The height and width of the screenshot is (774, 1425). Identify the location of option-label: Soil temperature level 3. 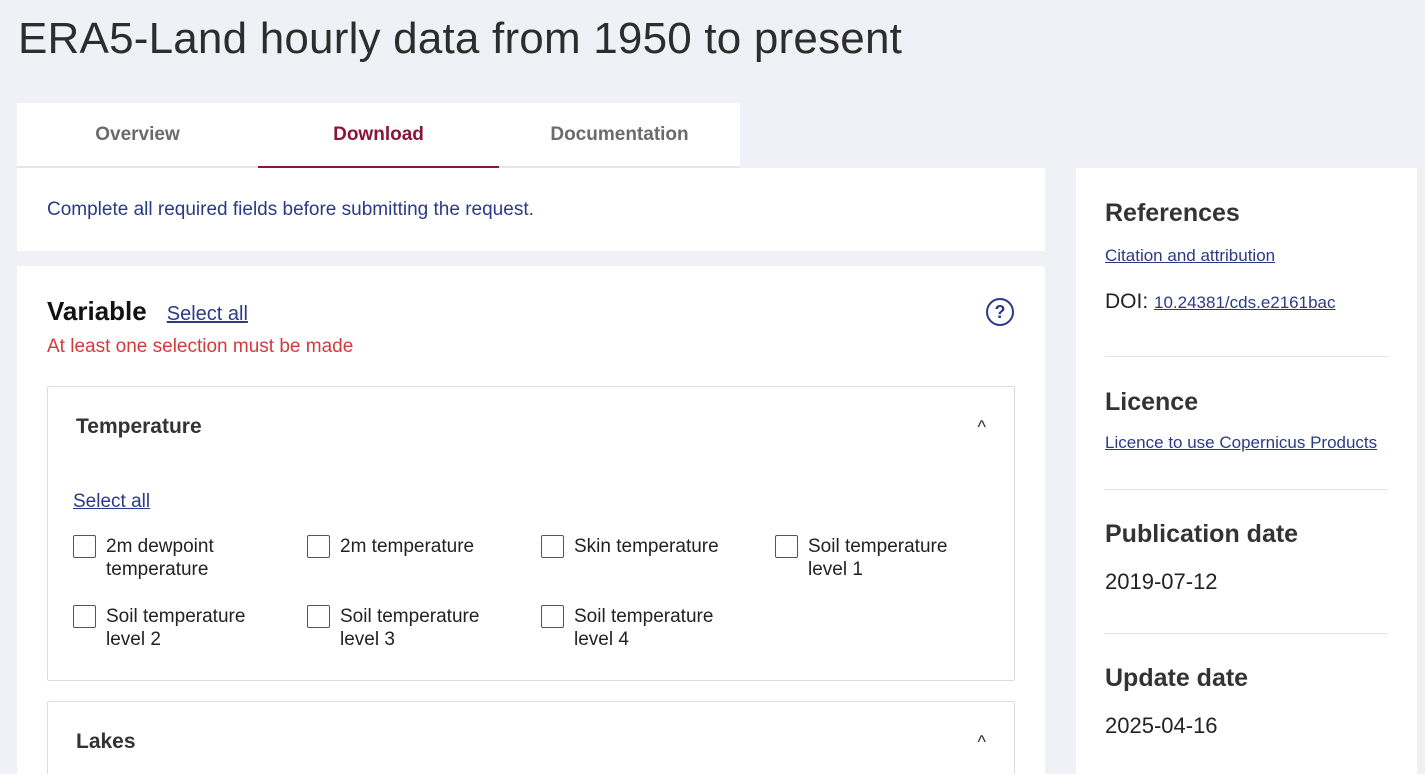
(410, 628).